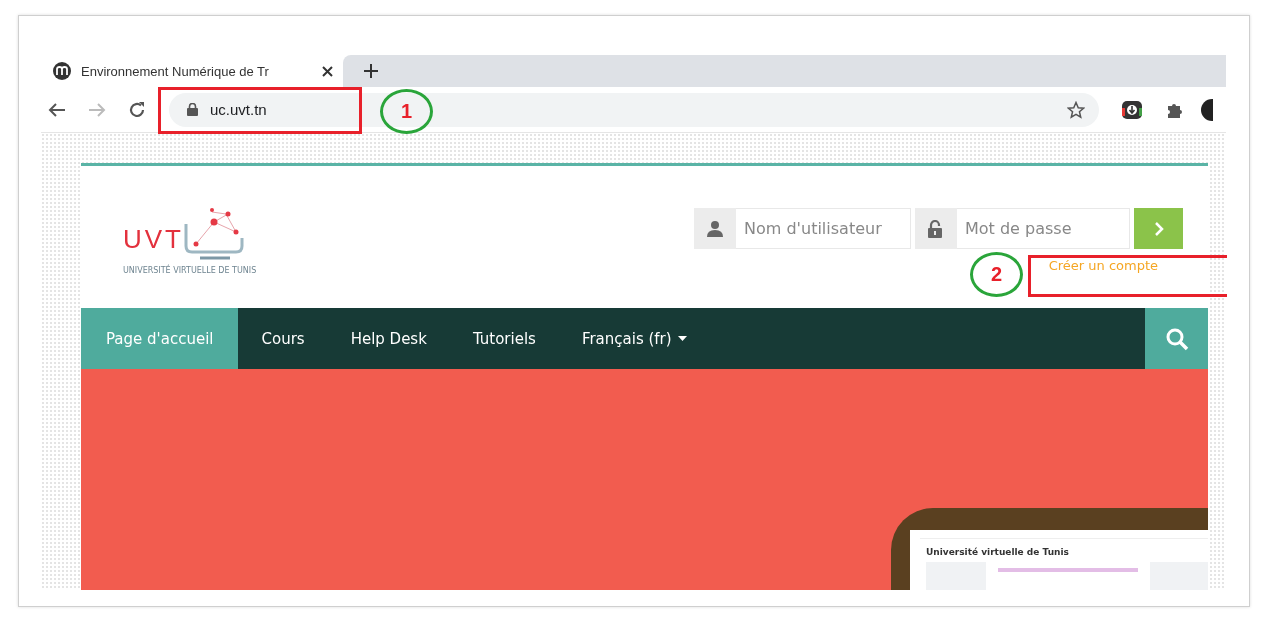  I want to click on search-icon, so click(1176, 338).